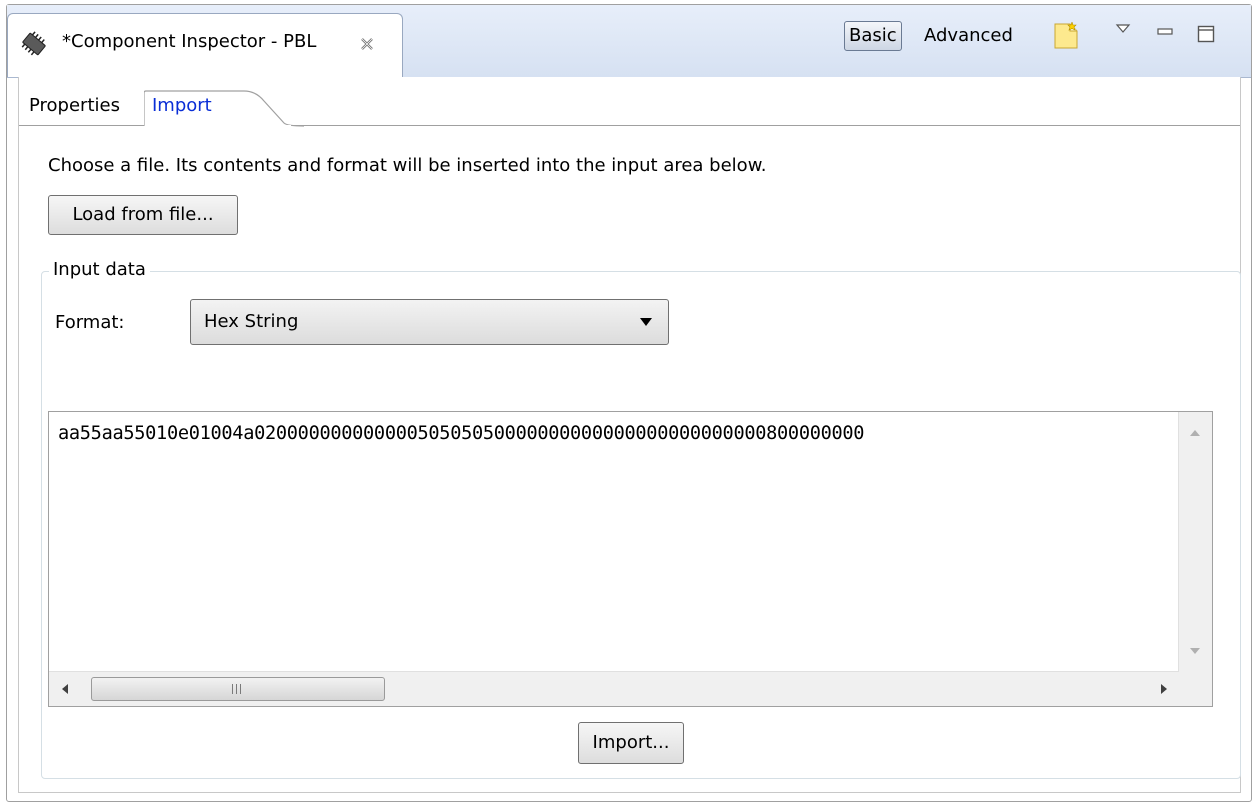 The width and height of the screenshot is (1256, 807). I want to click on maximize-icon, so click(1206, 34).